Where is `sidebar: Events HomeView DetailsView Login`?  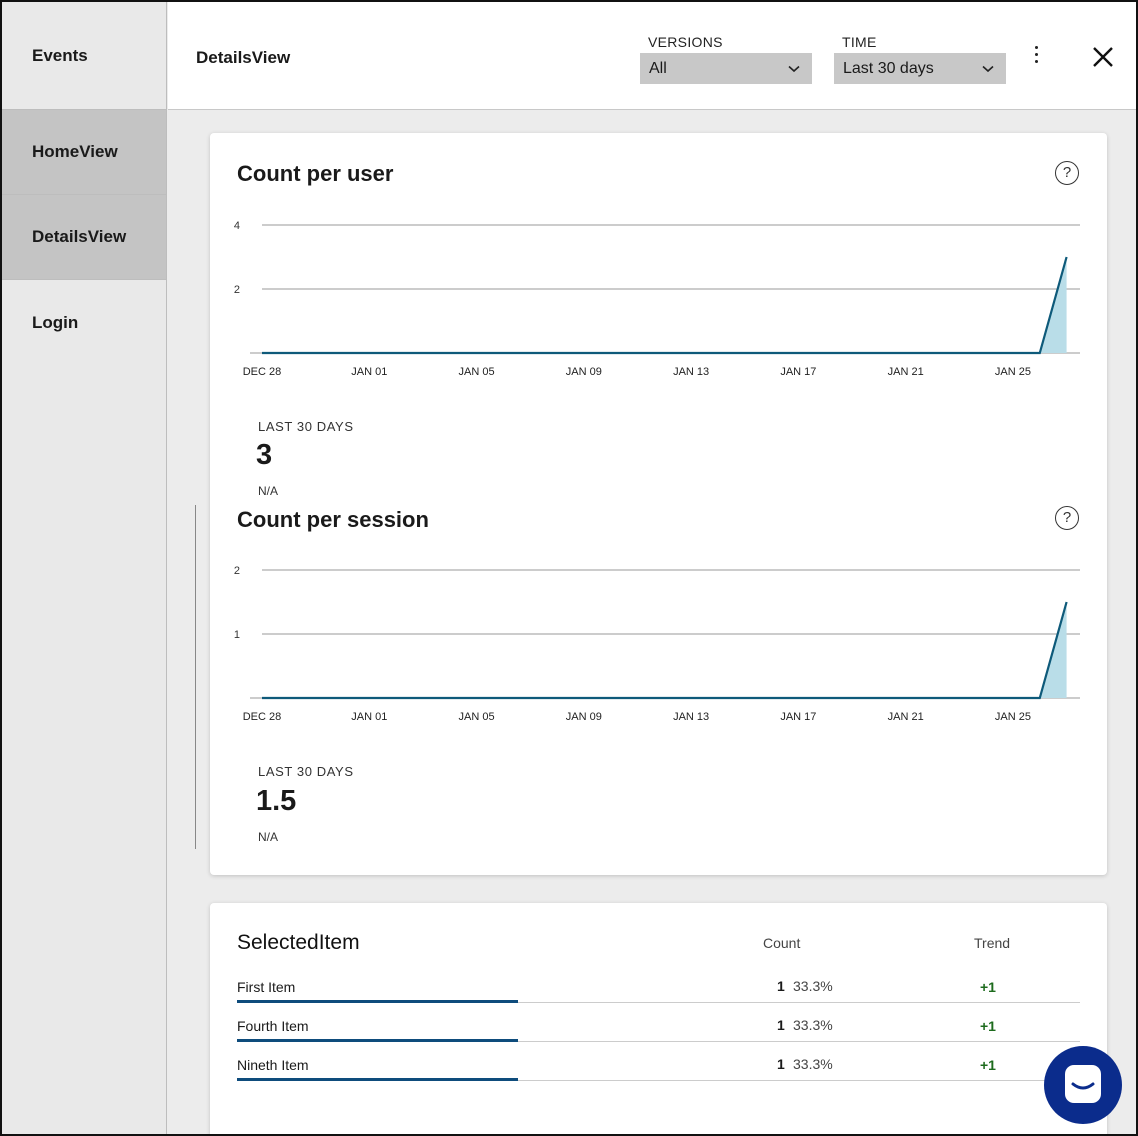 sidebar: Events HomeView DetailsView Login is located at coordinates (84, 568).